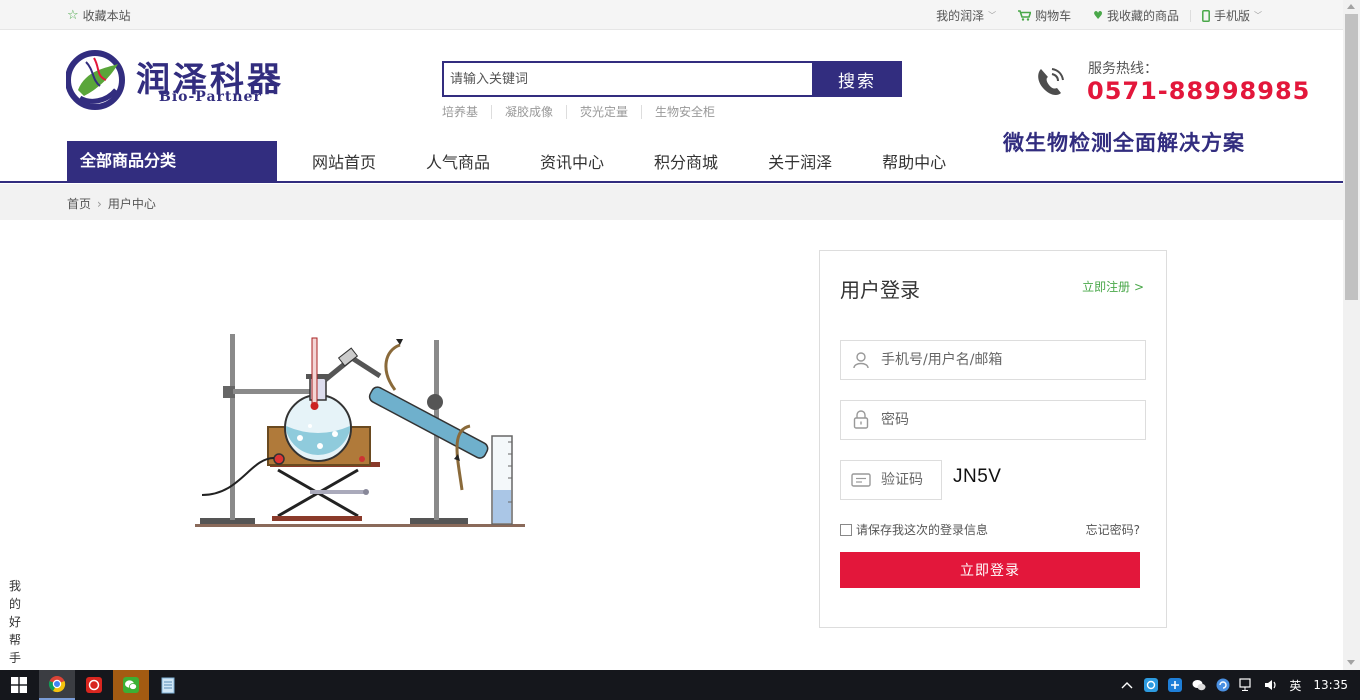 This screenshot has height=700, width=1360. I want to click on mobile-version-label: 手机版, so click(1231, 16).